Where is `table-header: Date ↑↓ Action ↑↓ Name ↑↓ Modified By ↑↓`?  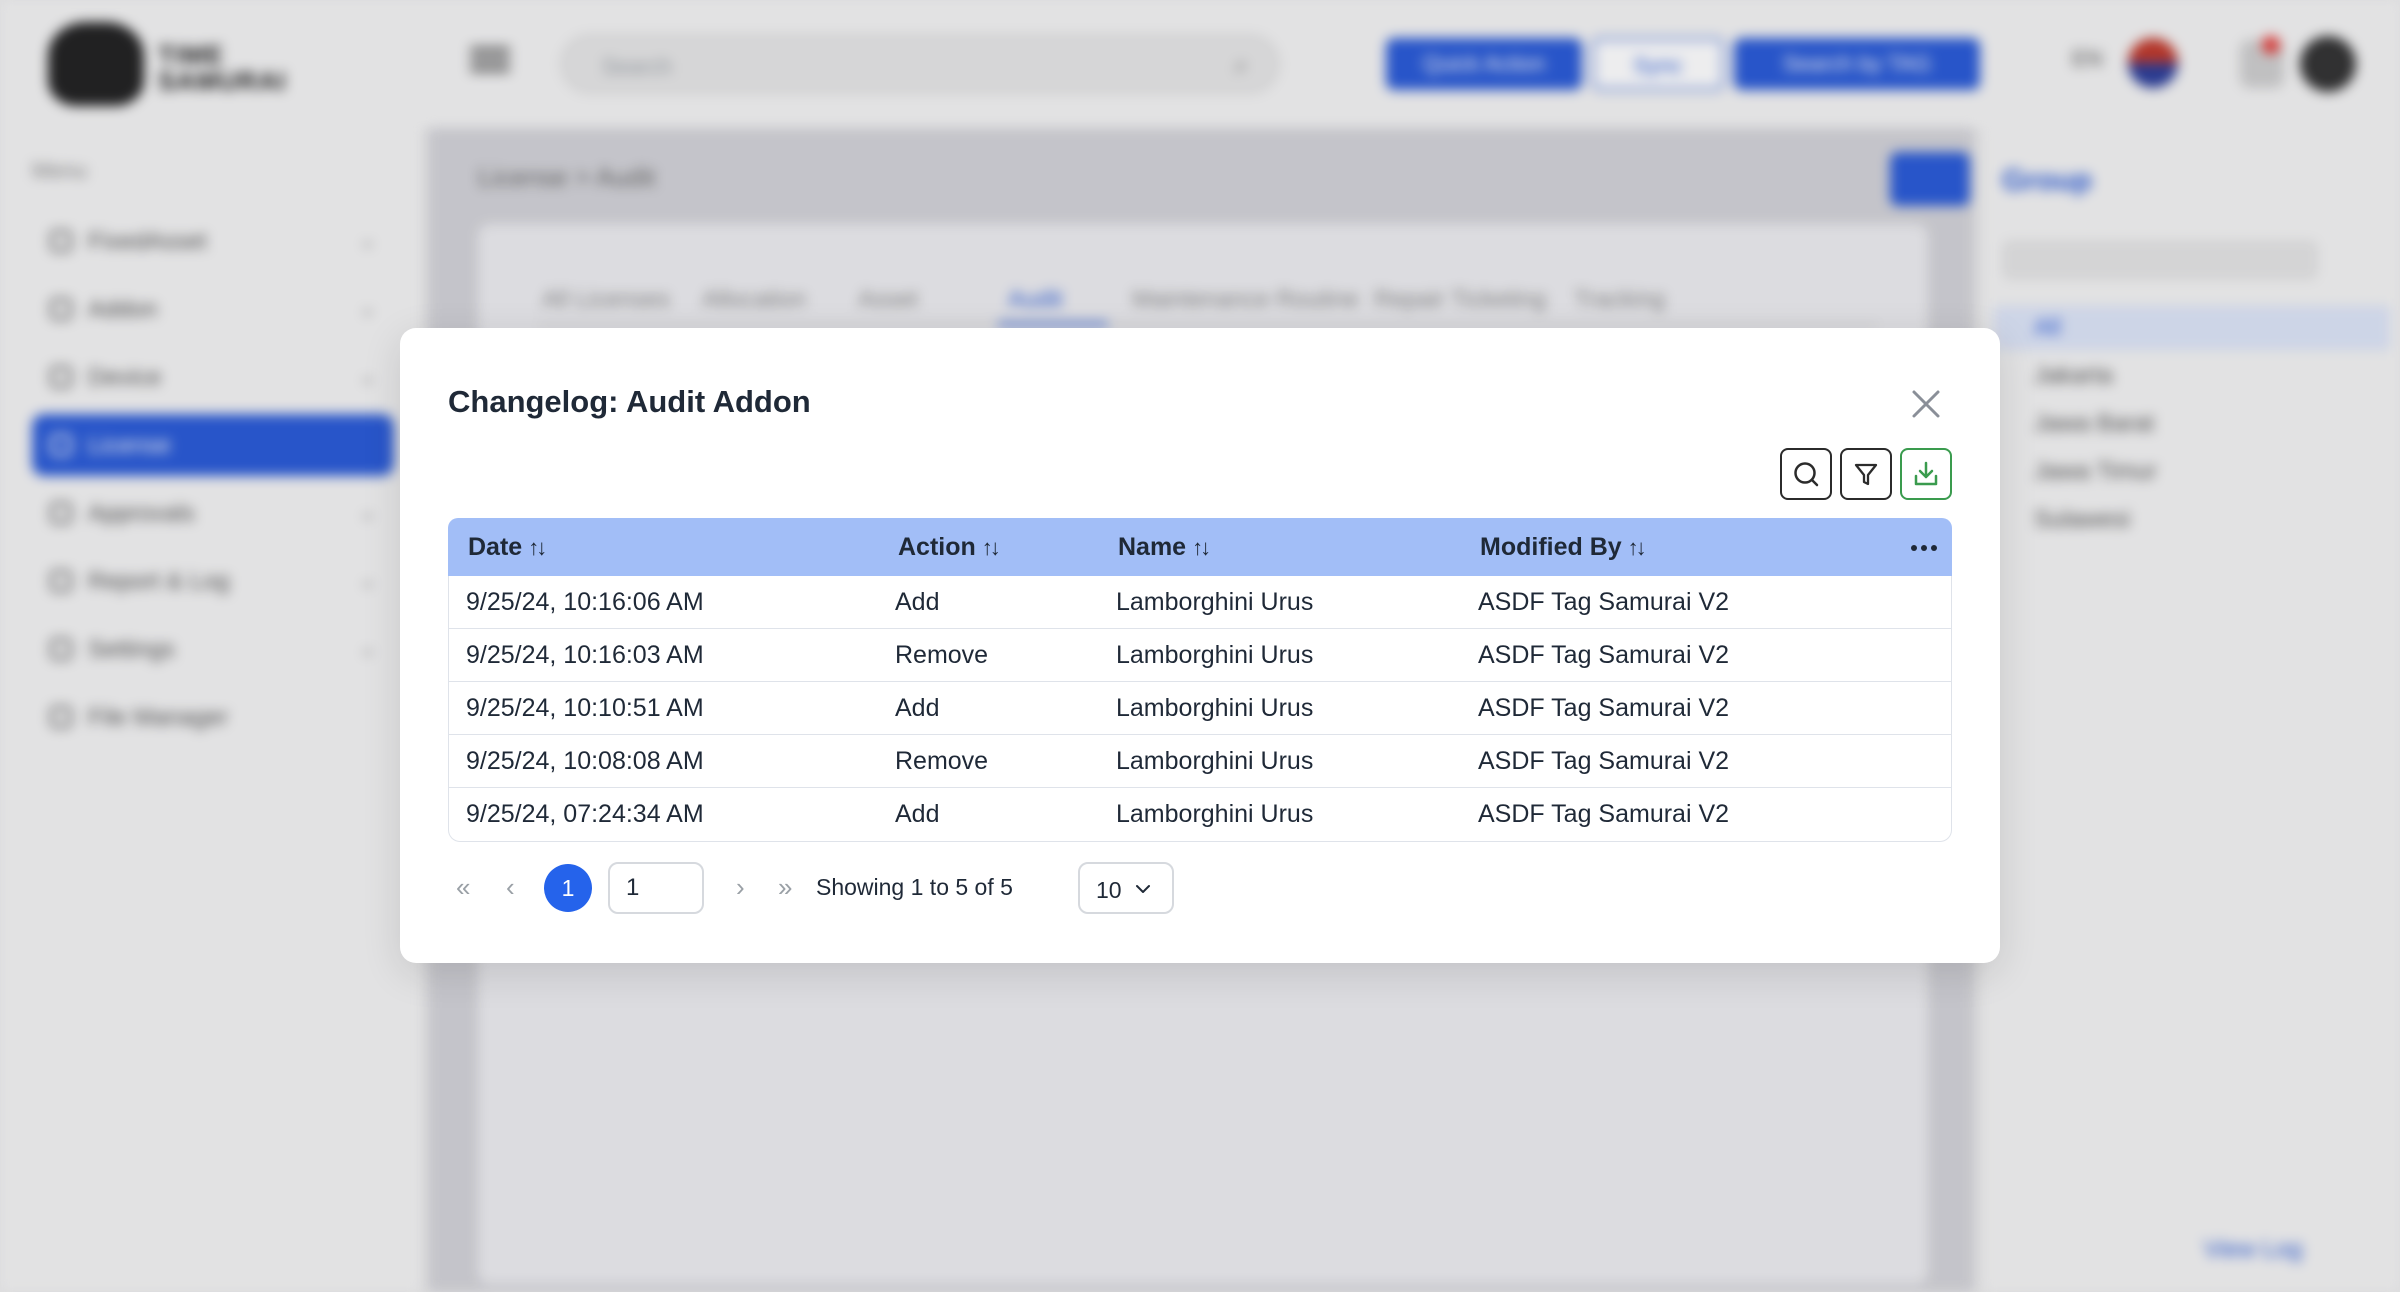 table-header: Date ↑↓ Action ↑↓ Name ↑↓ Modified By ↑↓ is located at coordinates (1200, 547).